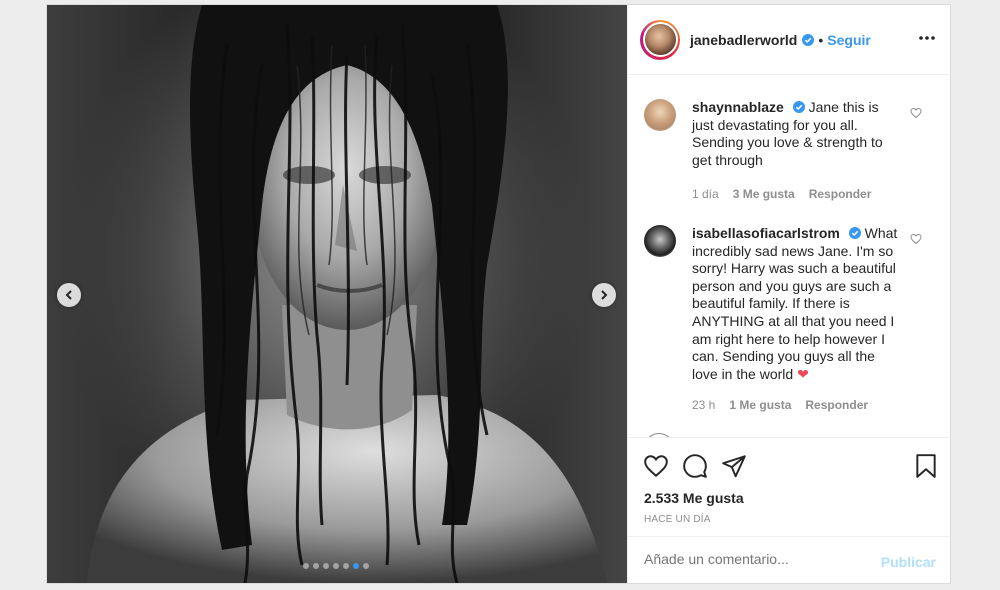 The height and width of the screenshot is (590, 1000). What do you see at coordinates (695, 466) in the screenshot?
I see `comment-icon` at bounding box center [695, 466].